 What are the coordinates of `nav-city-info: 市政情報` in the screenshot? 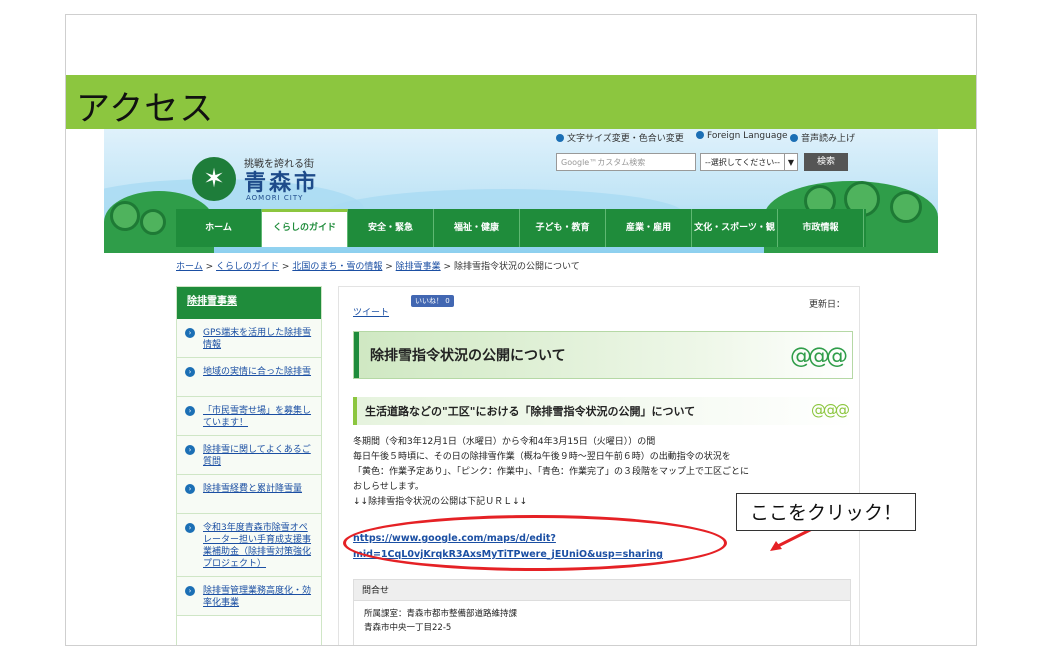 It's located at (821, 228).